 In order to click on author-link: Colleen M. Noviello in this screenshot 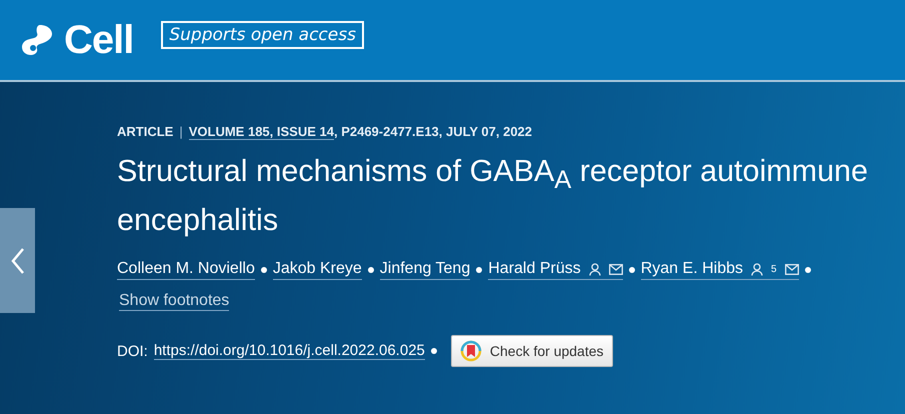, I will do `click(186, 270)`.